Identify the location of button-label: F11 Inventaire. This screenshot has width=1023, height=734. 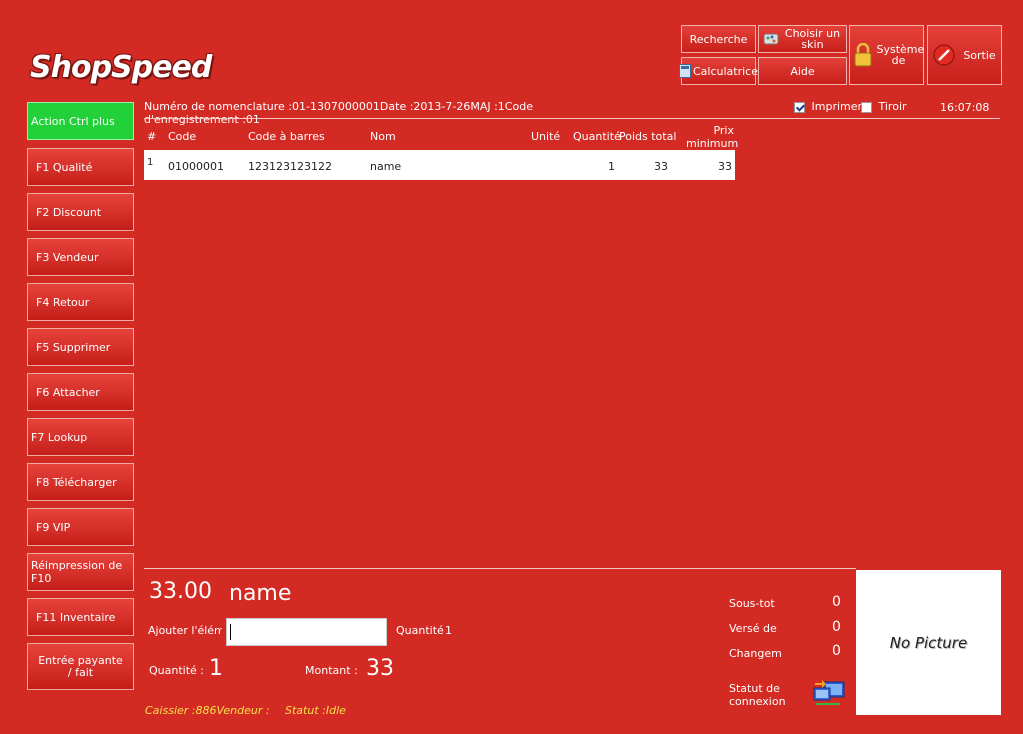
(76, 617).